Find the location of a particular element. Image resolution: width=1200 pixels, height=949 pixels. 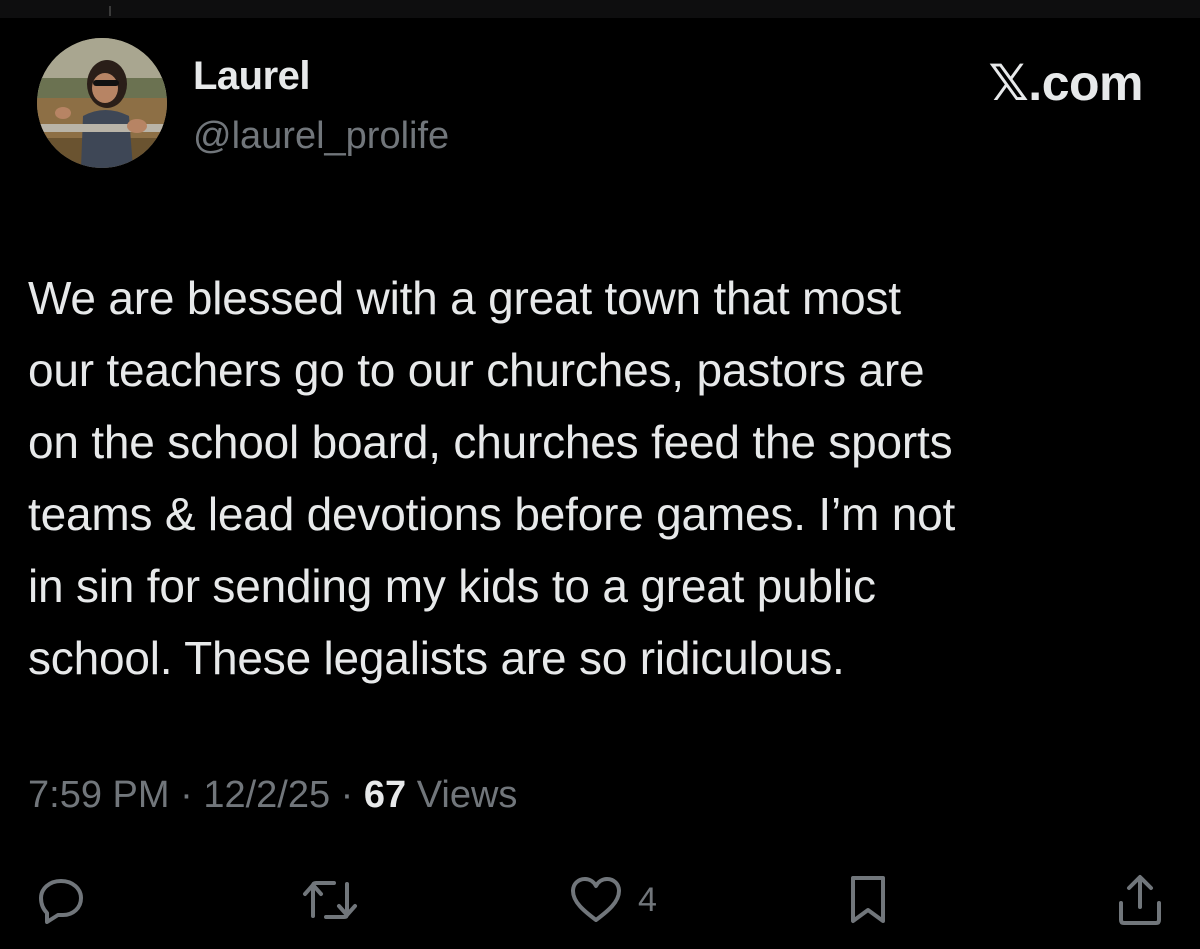

reply-button is located at coordinates (61, 900).